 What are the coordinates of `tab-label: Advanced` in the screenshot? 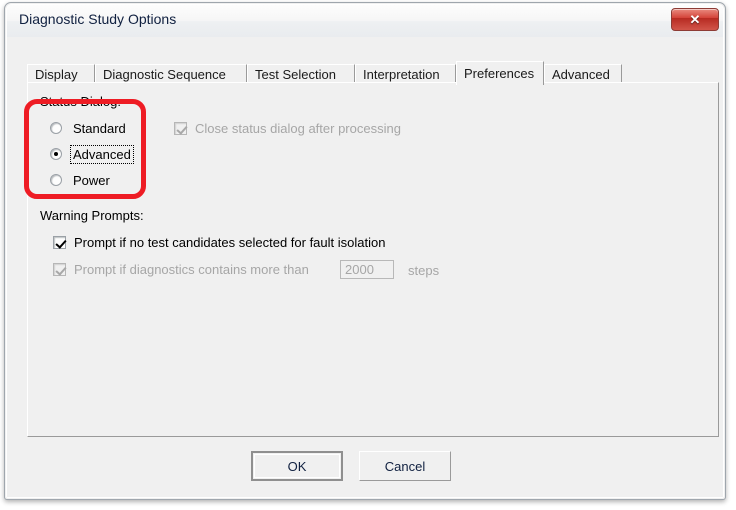 It's located at (581, 74).